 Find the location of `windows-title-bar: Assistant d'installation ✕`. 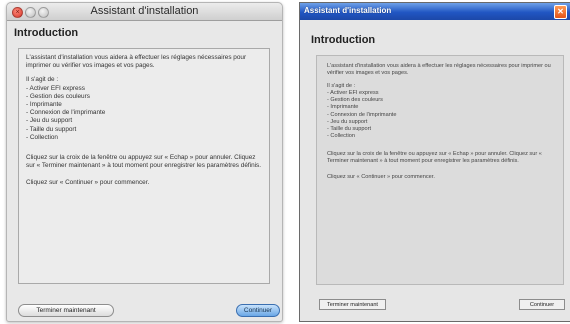

windows-title-bar: Assistant d'installation ✕ is located at coordinates (435, 11).